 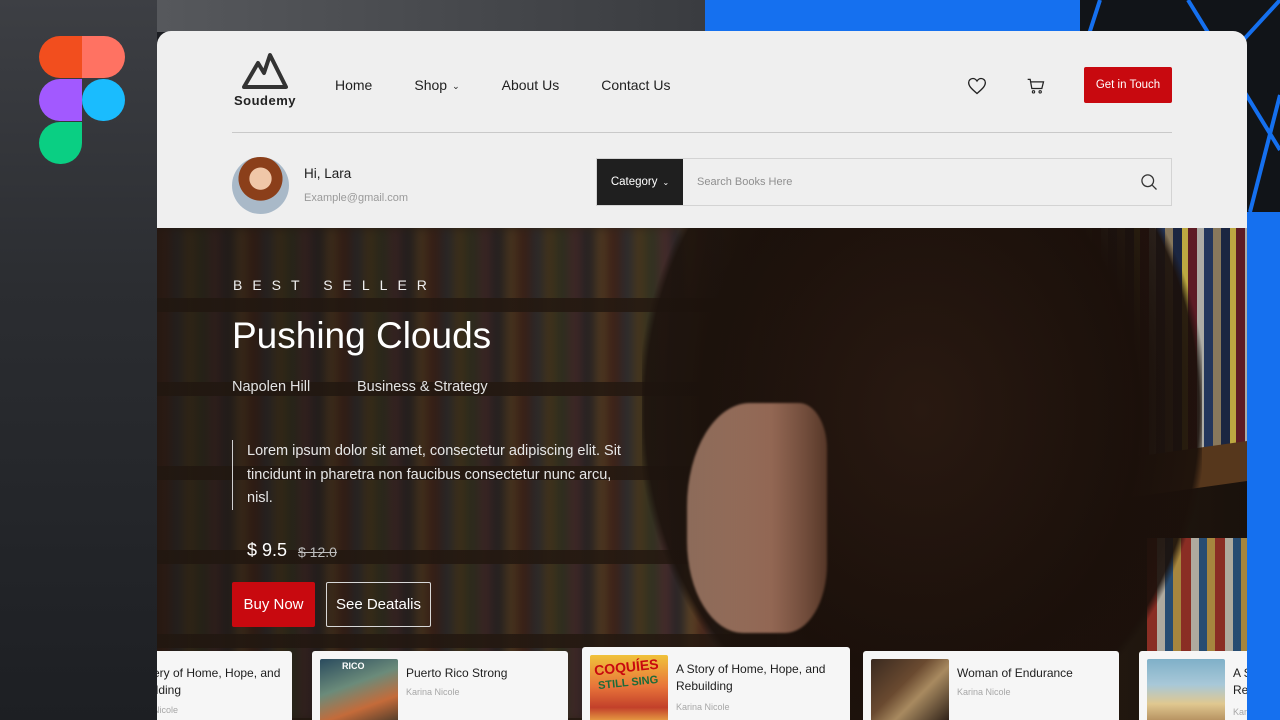 I want to click on avatar, so click(x=260, y=185).